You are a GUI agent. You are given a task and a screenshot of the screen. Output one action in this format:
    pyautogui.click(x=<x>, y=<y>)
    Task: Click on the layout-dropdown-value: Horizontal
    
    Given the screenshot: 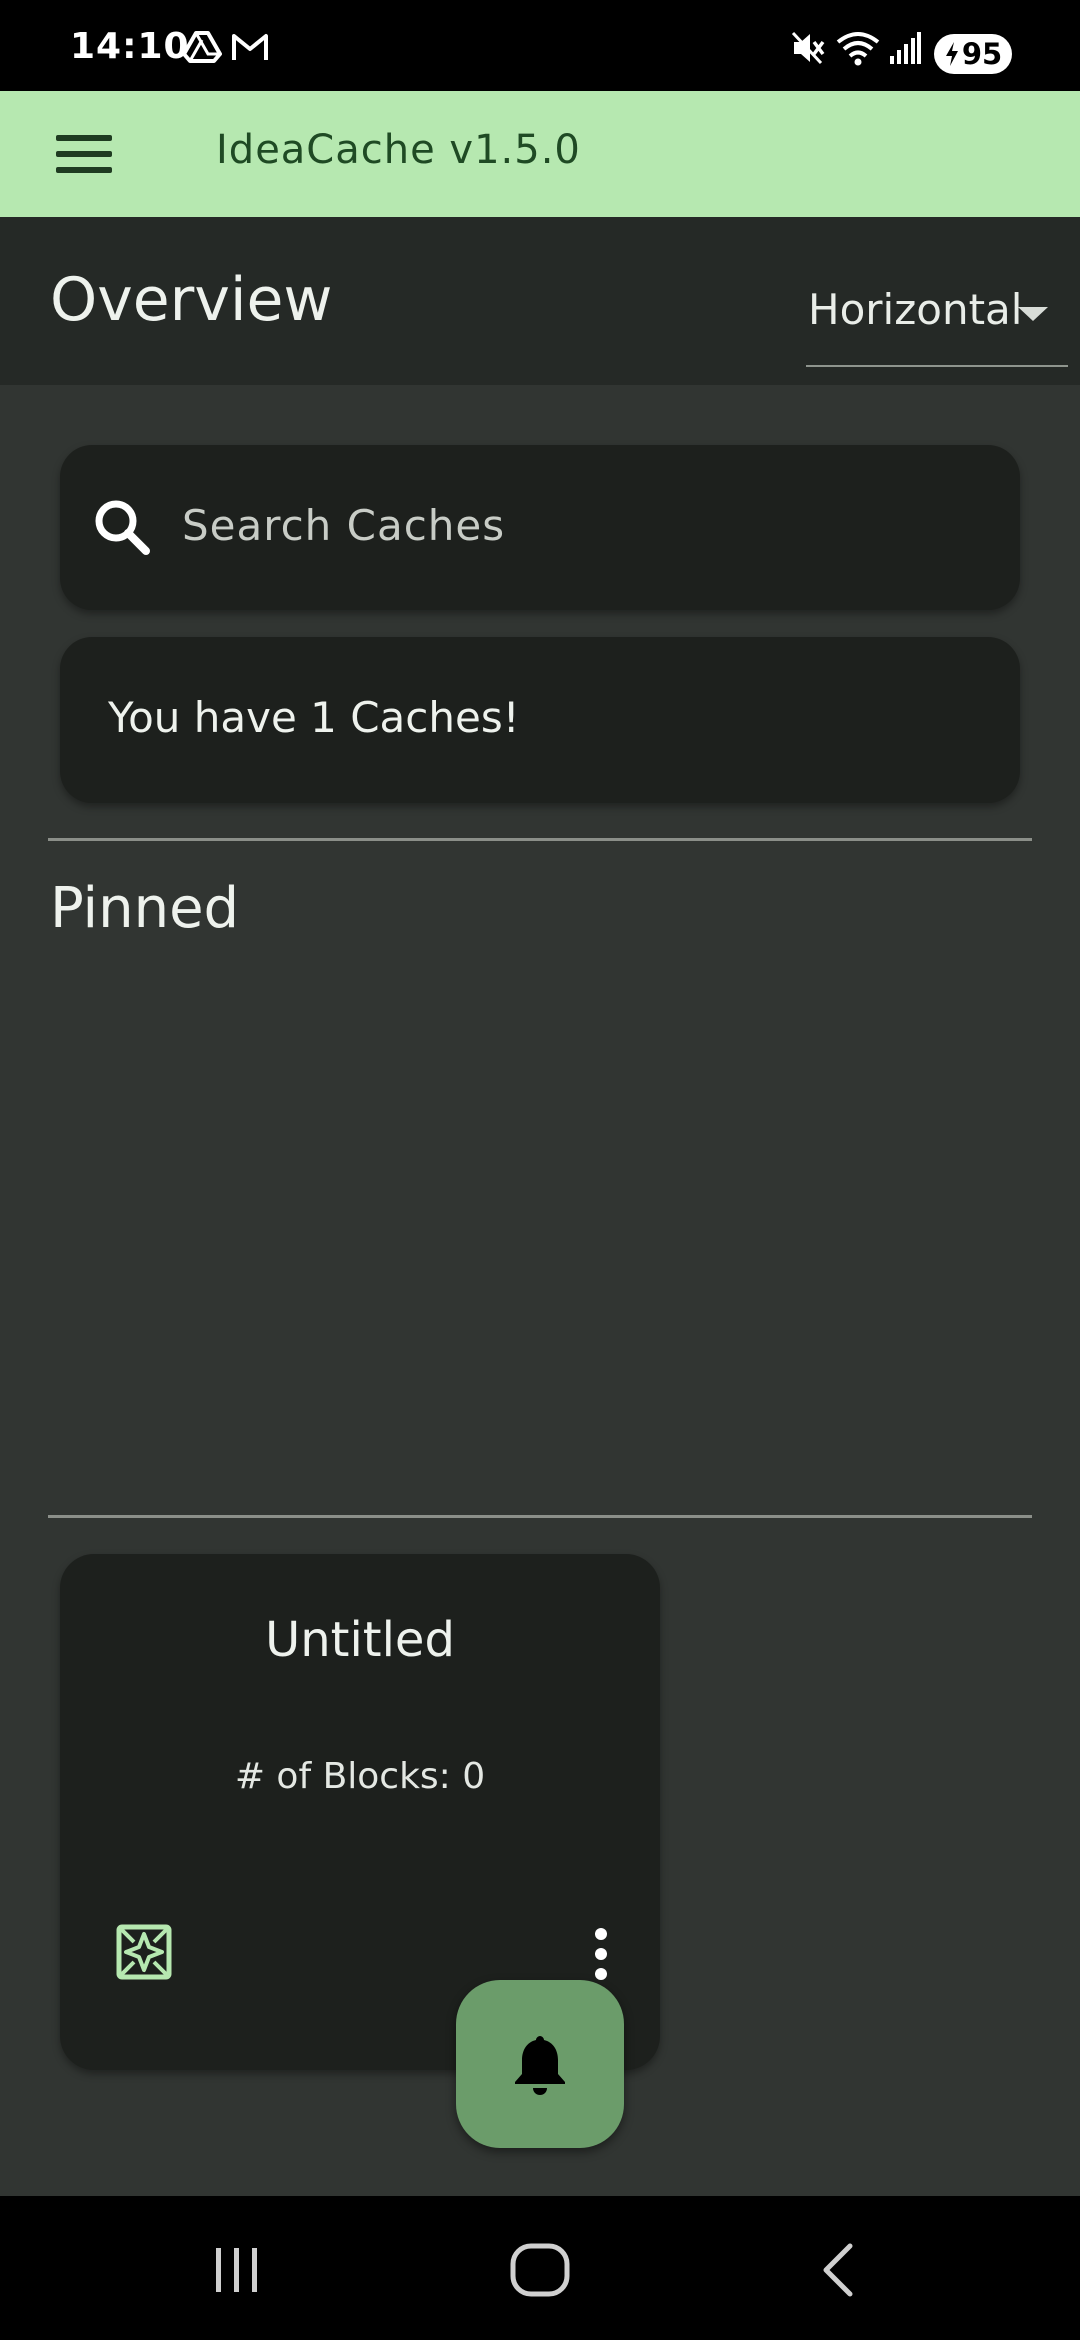 What is the action you would take?
    pyautogui.click(x=915, y=309)
    